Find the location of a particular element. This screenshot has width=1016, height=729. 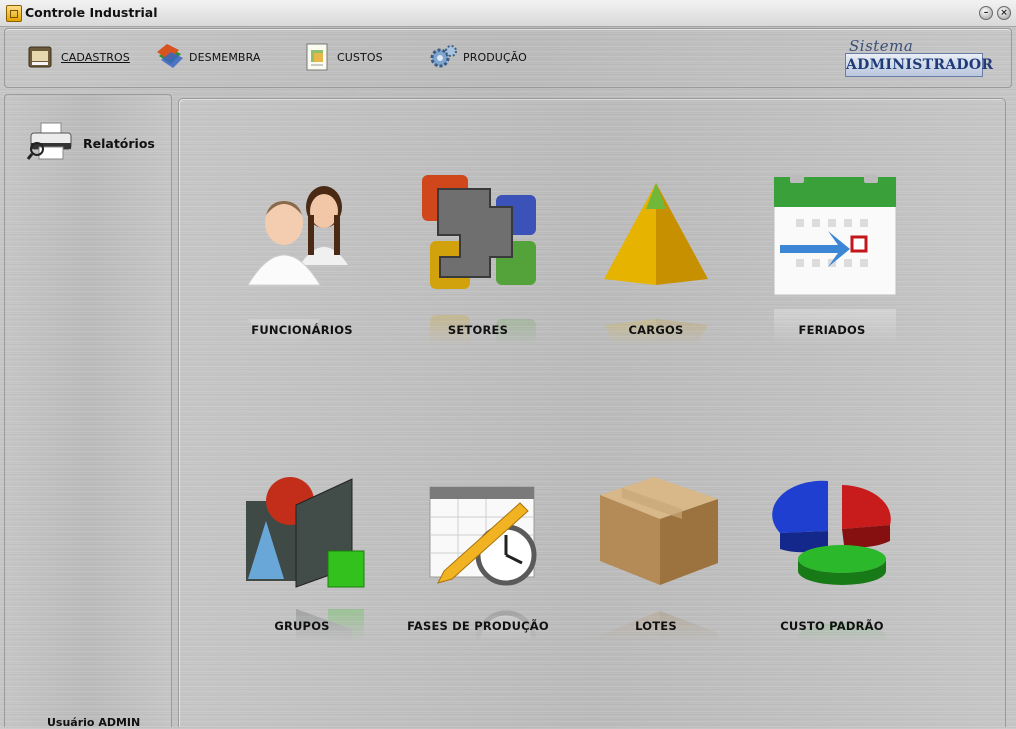

toolbar-desmembra: DESMEMBRA is located at coordinates (208, 57).